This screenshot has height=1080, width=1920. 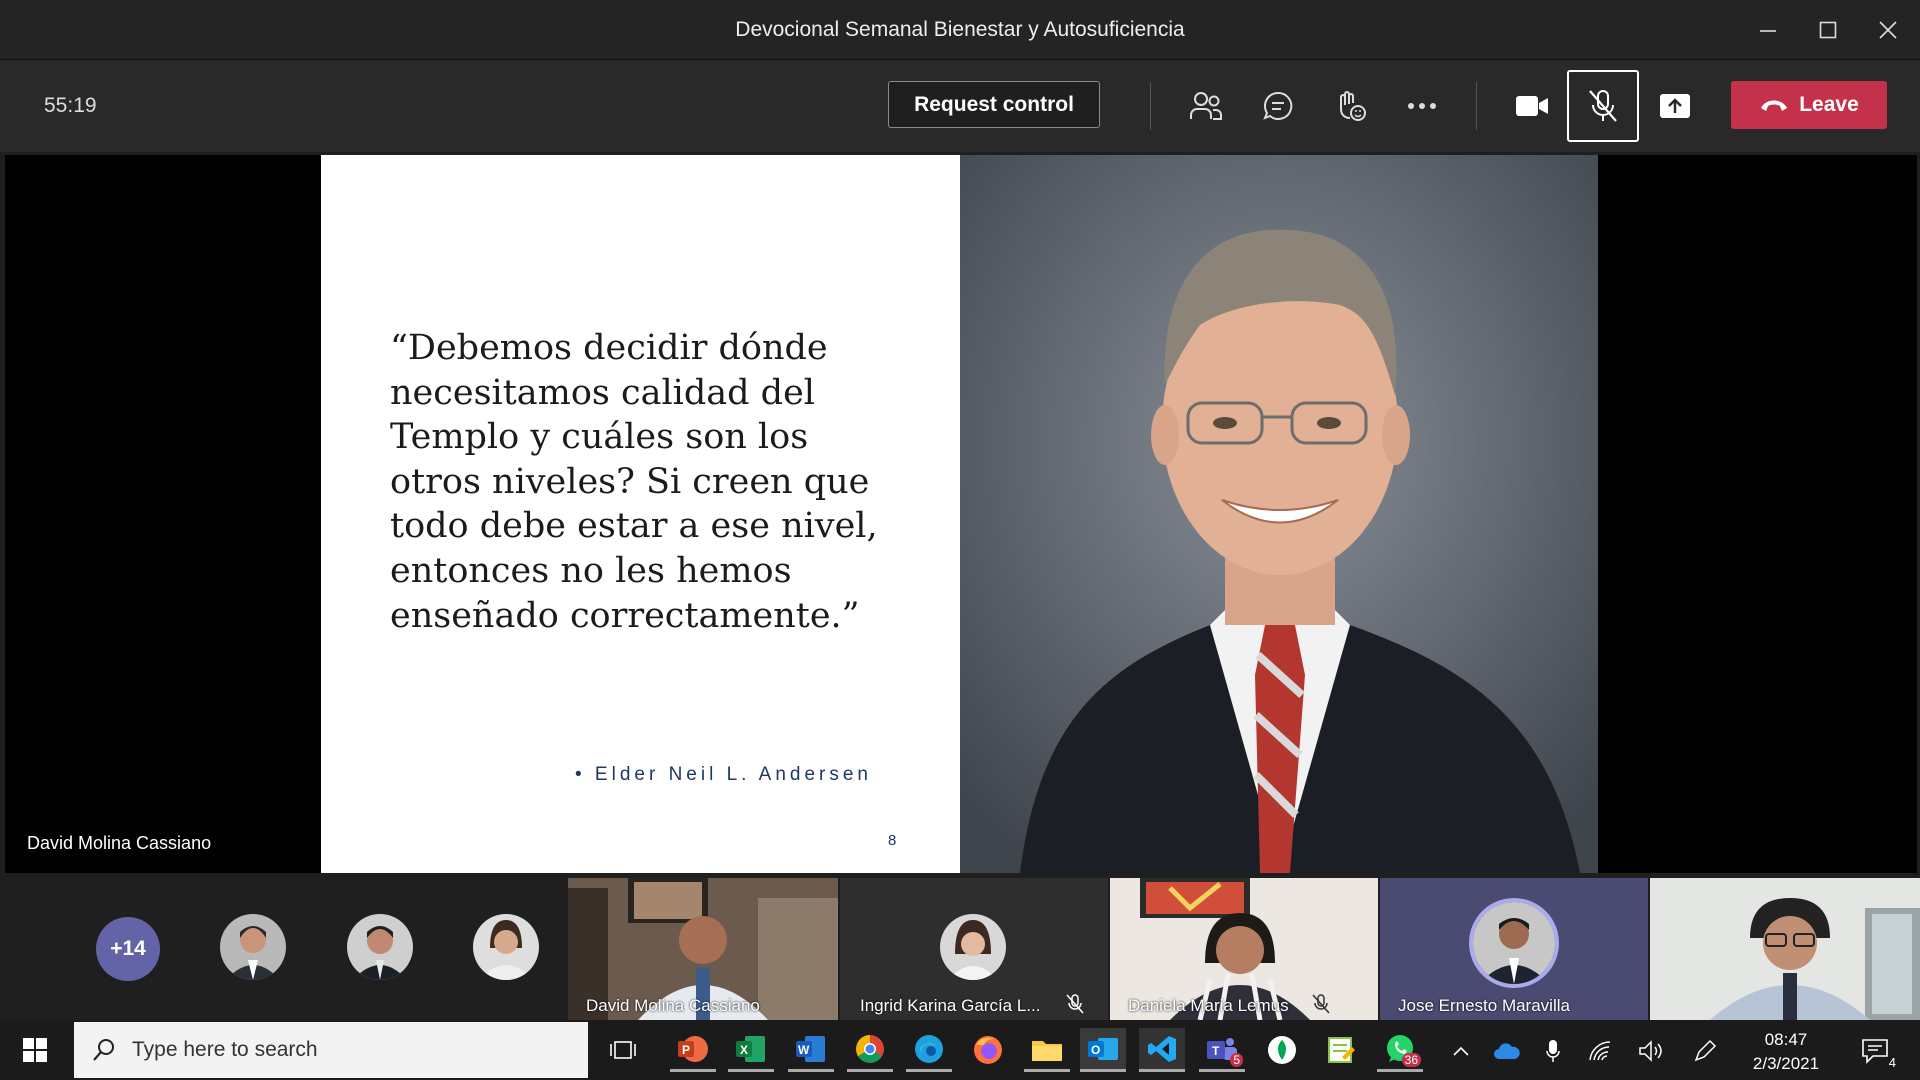 What do you see at coordinates (1411, 1060) in the screenshot?
I see `whatsapp-badge: 36` at bounding box center [1411, 1060].